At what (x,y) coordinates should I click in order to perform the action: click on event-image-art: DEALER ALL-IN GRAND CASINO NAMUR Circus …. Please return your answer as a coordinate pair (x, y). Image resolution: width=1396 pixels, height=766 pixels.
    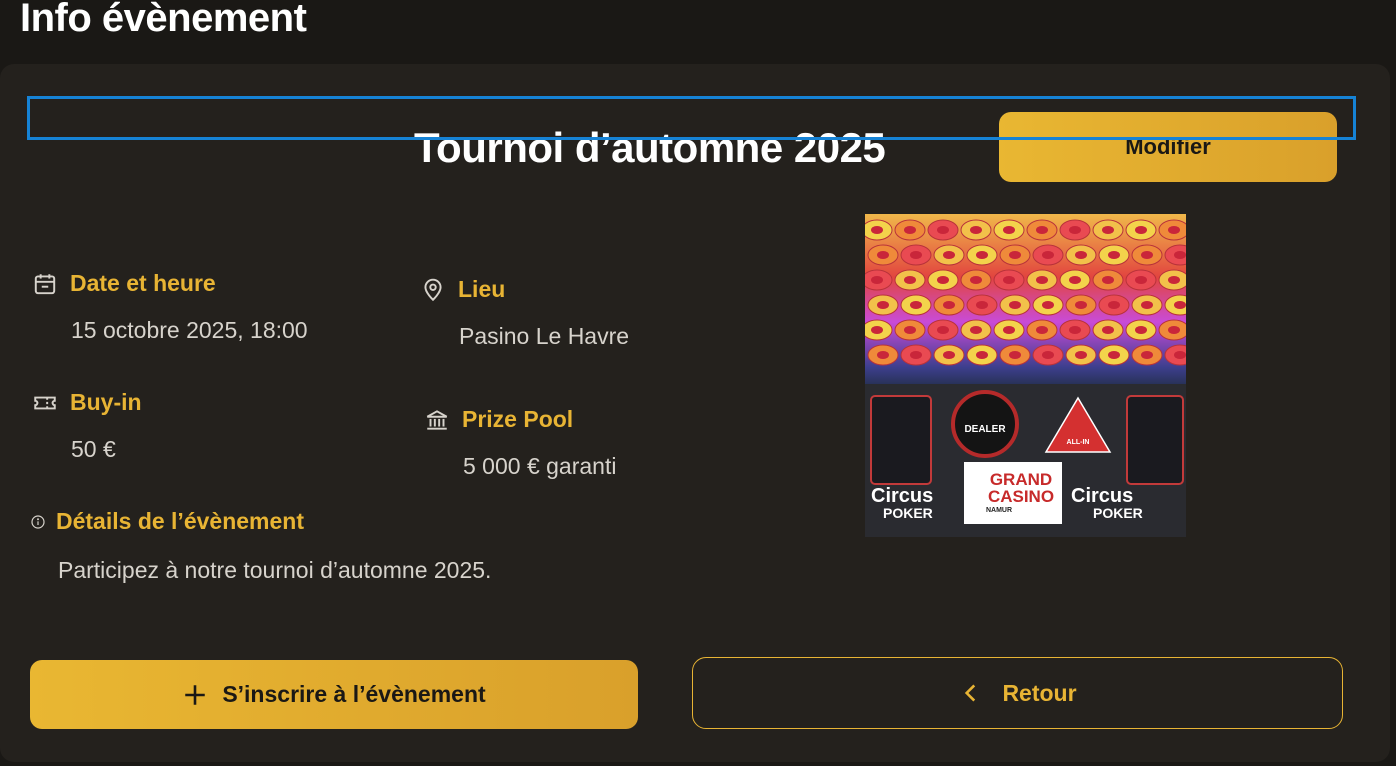
    Looking at the image, I should click on (1025, 375).